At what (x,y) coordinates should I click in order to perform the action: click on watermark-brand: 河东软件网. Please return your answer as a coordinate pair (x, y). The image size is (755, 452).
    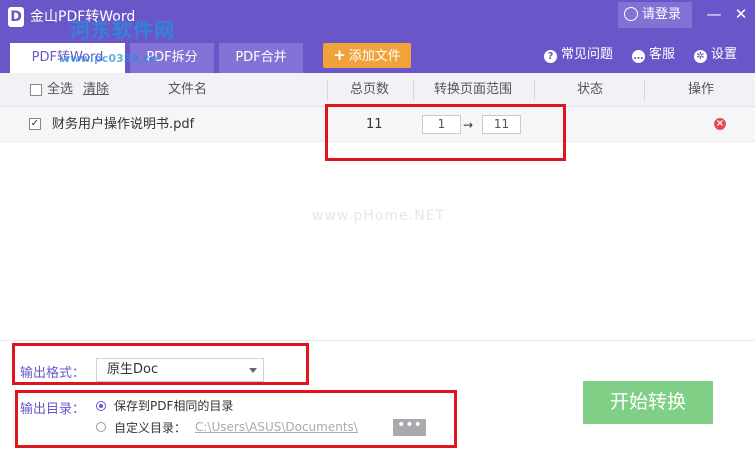
    Looking at the image, I should click on (122, 30).